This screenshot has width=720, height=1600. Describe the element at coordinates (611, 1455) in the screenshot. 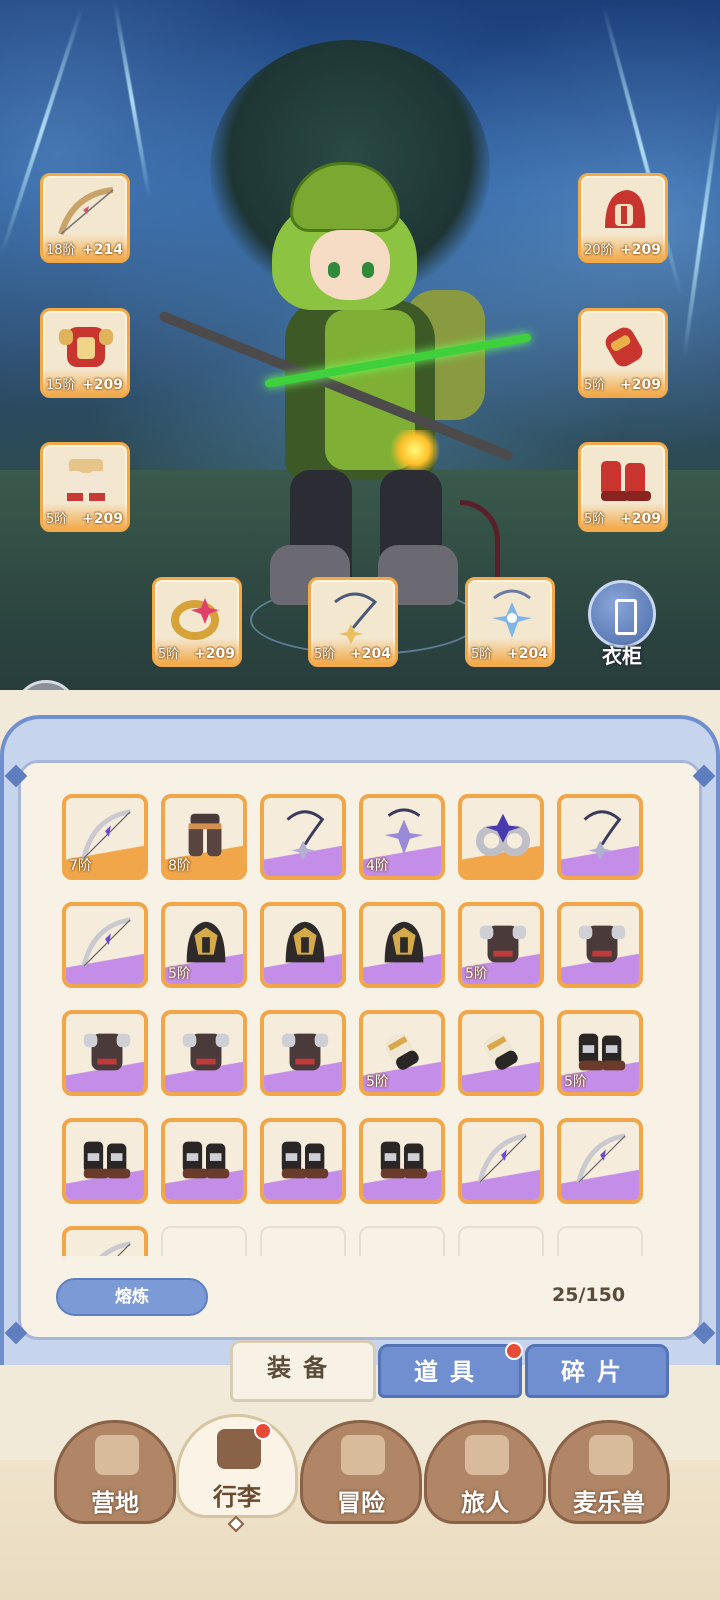

I see `beast-icon` at that location.